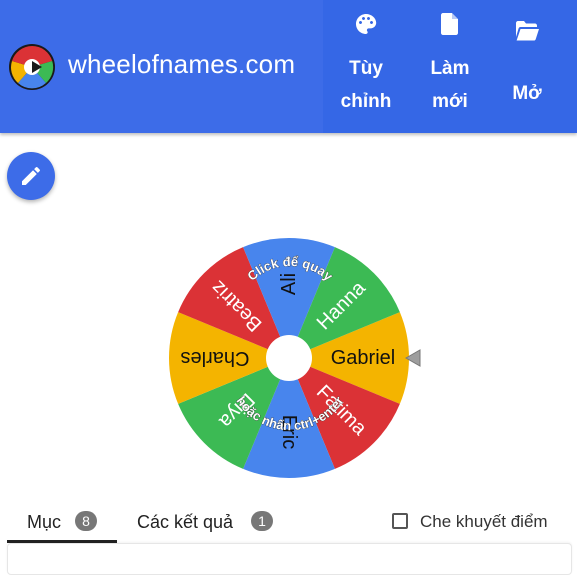 The height and width of the screenshot is (575, 577). I want to click on new-button: Làm mới, so click(450, 66).